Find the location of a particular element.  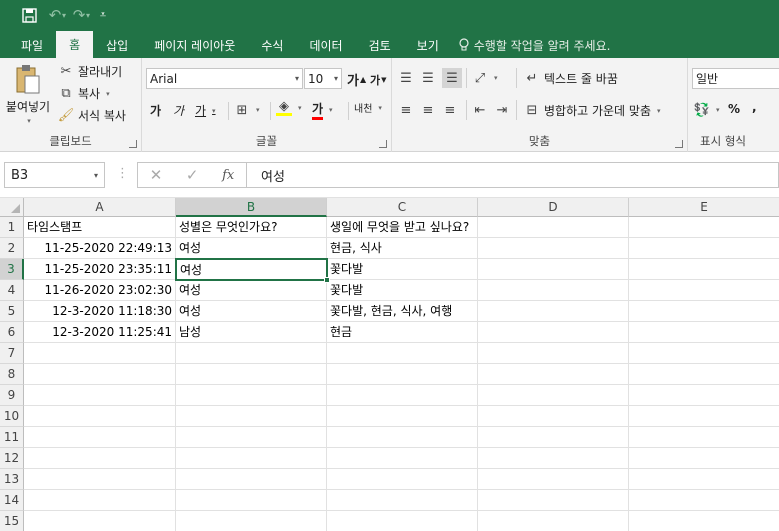

cell-c1: 생일에 무엇을 받고 싶나요? is located at coordinates (402, 227).